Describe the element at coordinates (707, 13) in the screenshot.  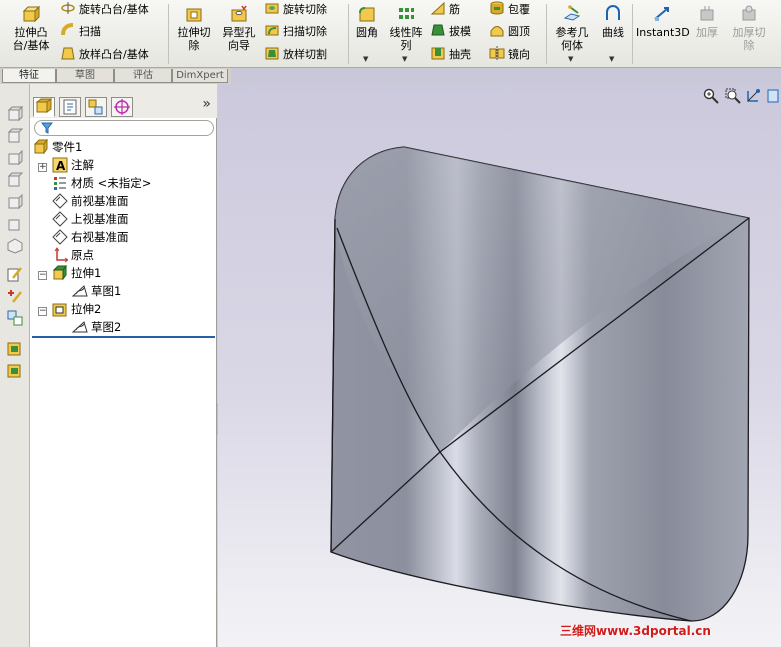
I see `thicken-icon` at that location.